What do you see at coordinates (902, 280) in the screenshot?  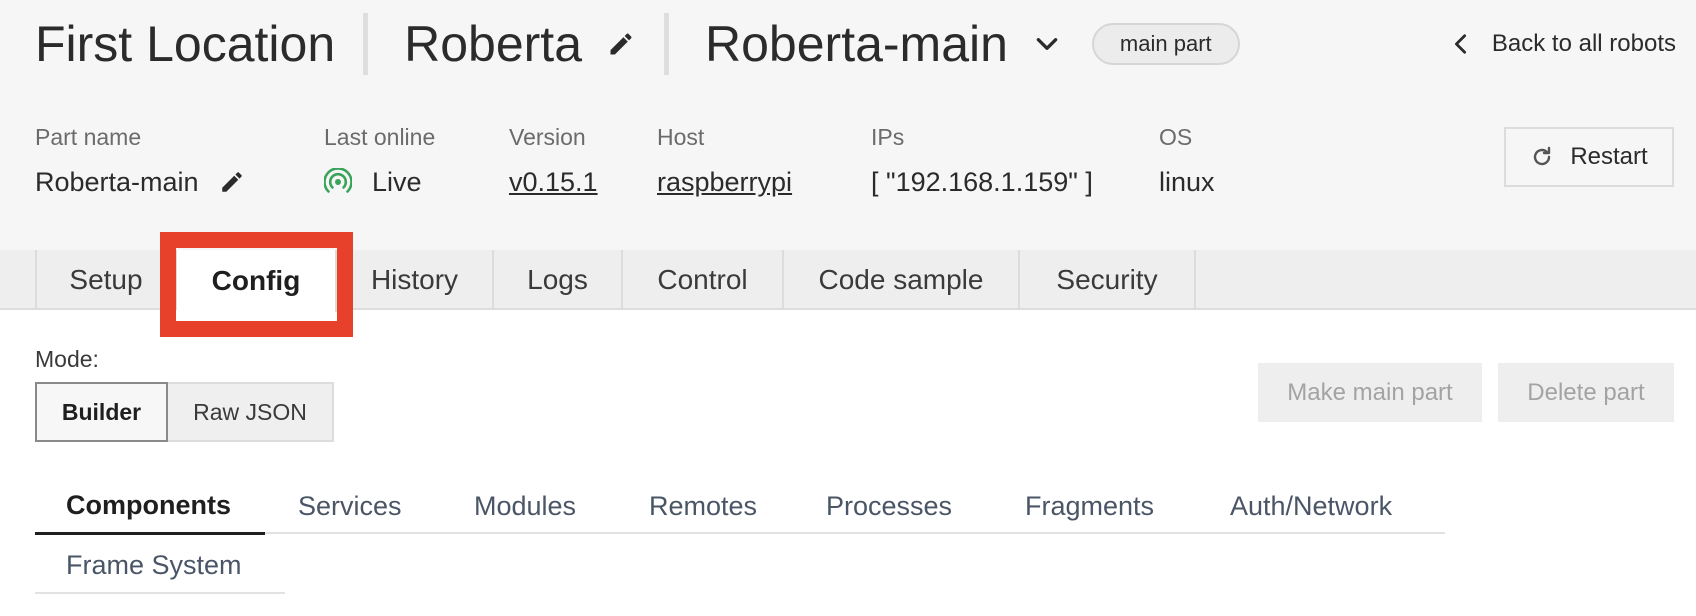 I see `tab-code-sample: Code sample` at bounding box center [902, 280].